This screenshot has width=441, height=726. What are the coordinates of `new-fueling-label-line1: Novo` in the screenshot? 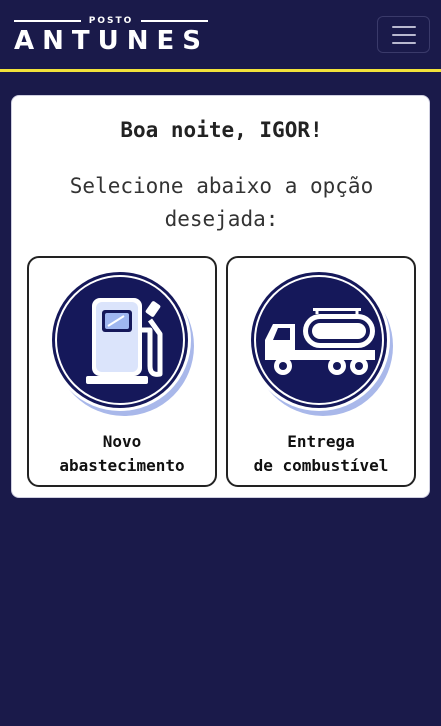 It's located at (122, 441).